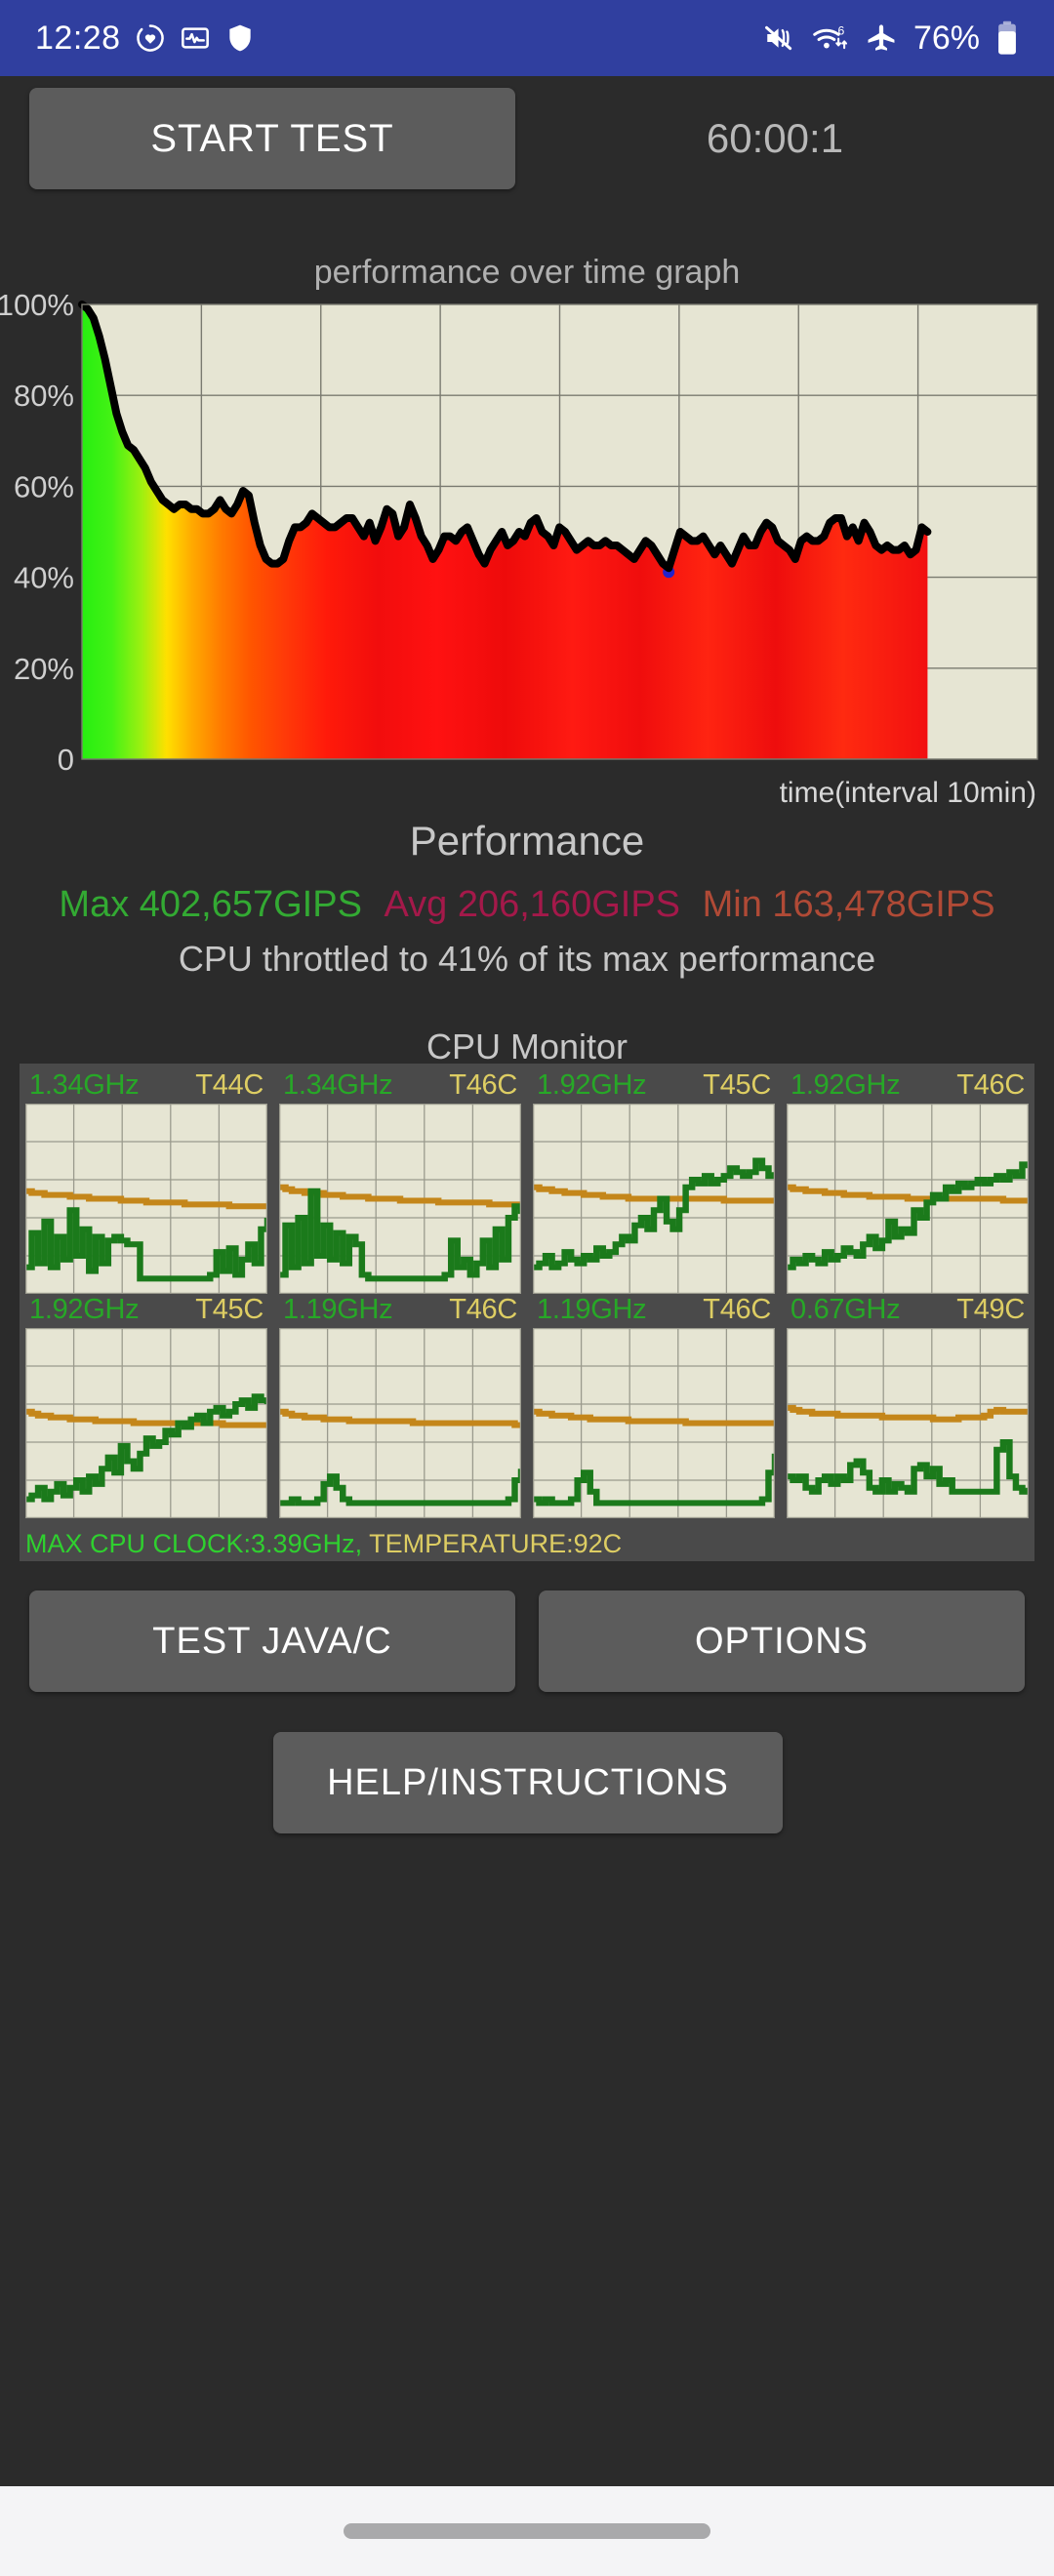 This screenshot has width=1054, height=2576. I want to click on mute-vibrate-icon, so click(780, 38).